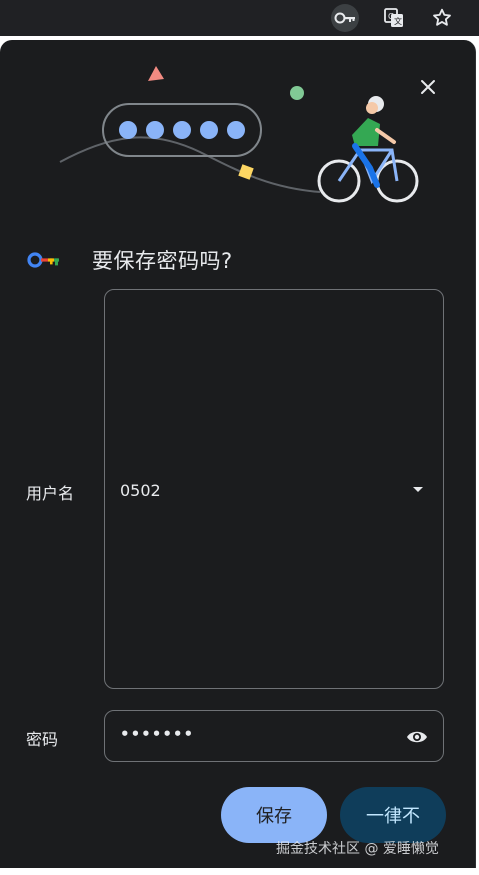 This screenshot has height=875, width=479. What do you see at coordinates (42, 739) in the screenshot?
I see `password-label: 密码` at bounding box center [42, 739].